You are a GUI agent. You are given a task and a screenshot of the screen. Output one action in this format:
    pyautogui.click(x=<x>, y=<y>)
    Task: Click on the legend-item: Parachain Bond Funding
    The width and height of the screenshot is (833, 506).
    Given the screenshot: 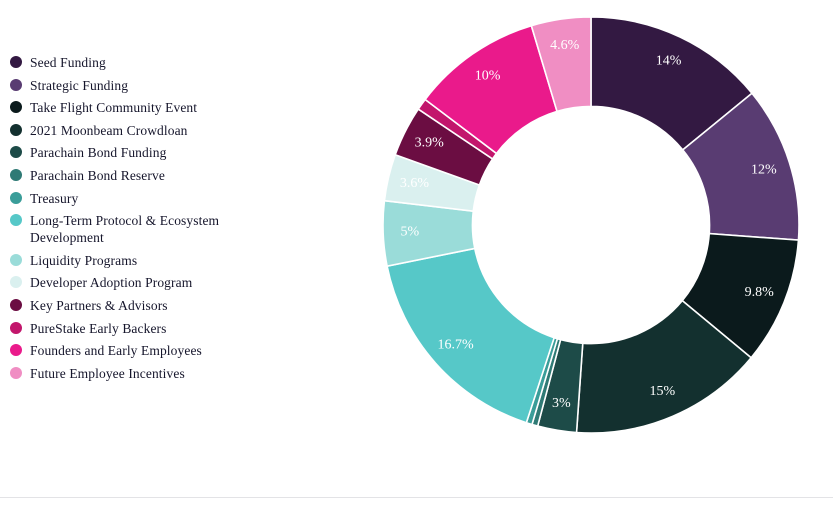 What is the action you would take?
    pyautogui.click(x=134, y=152)
    